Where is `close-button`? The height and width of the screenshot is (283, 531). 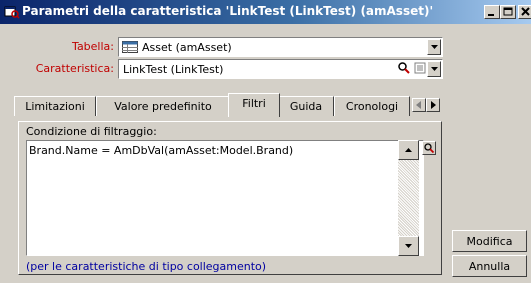
close-button is located at coordinates (524, 12).